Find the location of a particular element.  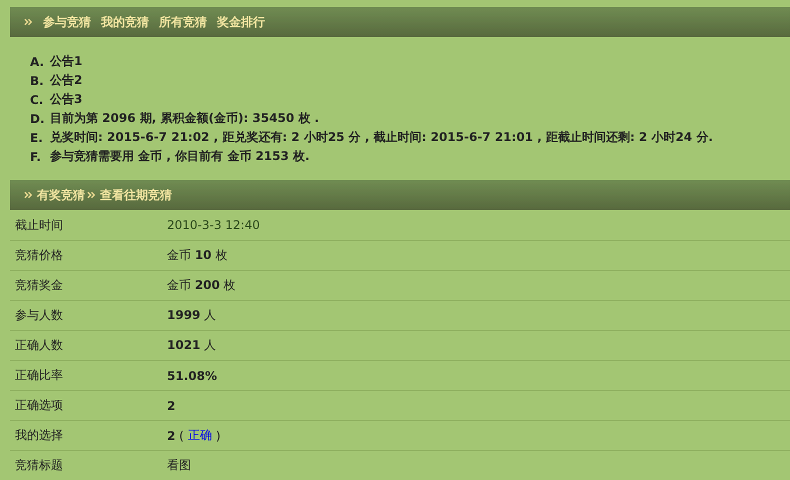

field-label: 竞猜标题 is located at coordinates (39, 465).